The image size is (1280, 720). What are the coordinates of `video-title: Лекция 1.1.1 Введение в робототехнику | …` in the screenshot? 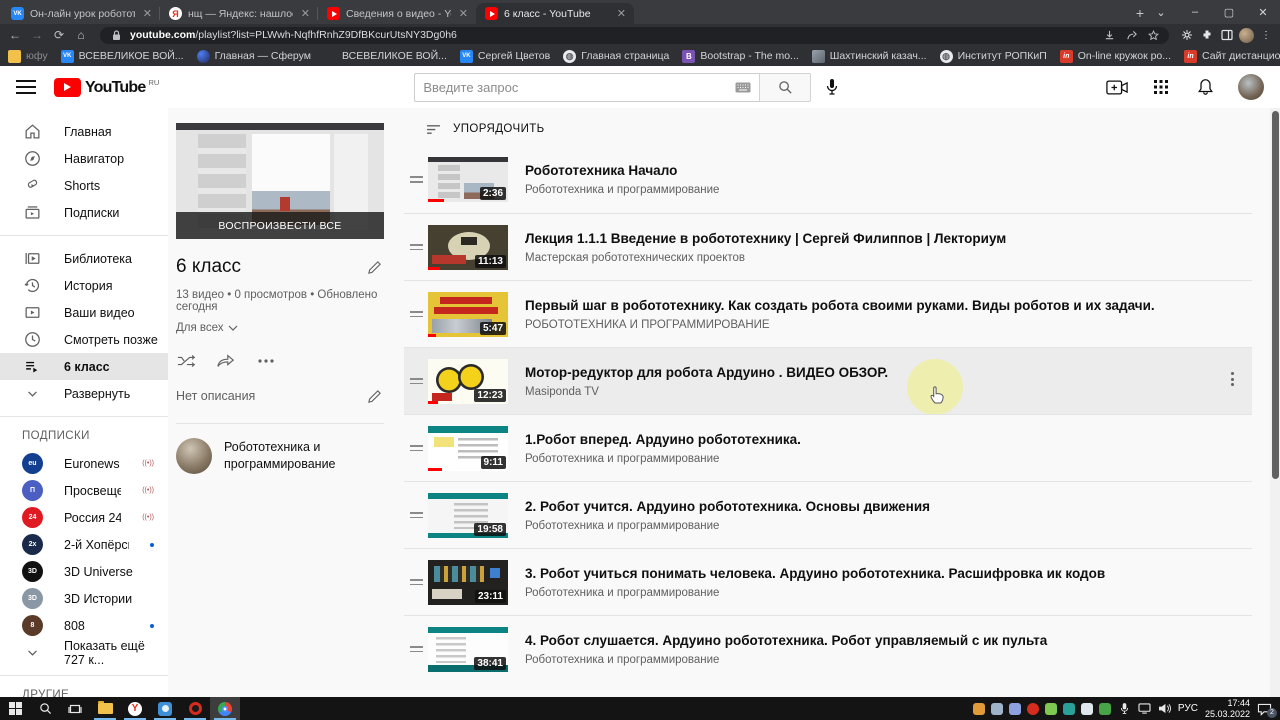 It's located at (888, 238).